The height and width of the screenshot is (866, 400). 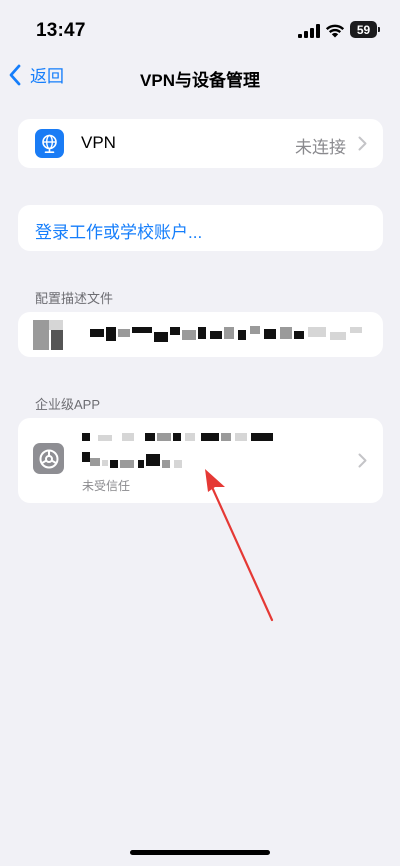 What do you see at coordinates (335, 31) in the screenshot?
I see `wifi-icon` at bounding box center [335, 31].